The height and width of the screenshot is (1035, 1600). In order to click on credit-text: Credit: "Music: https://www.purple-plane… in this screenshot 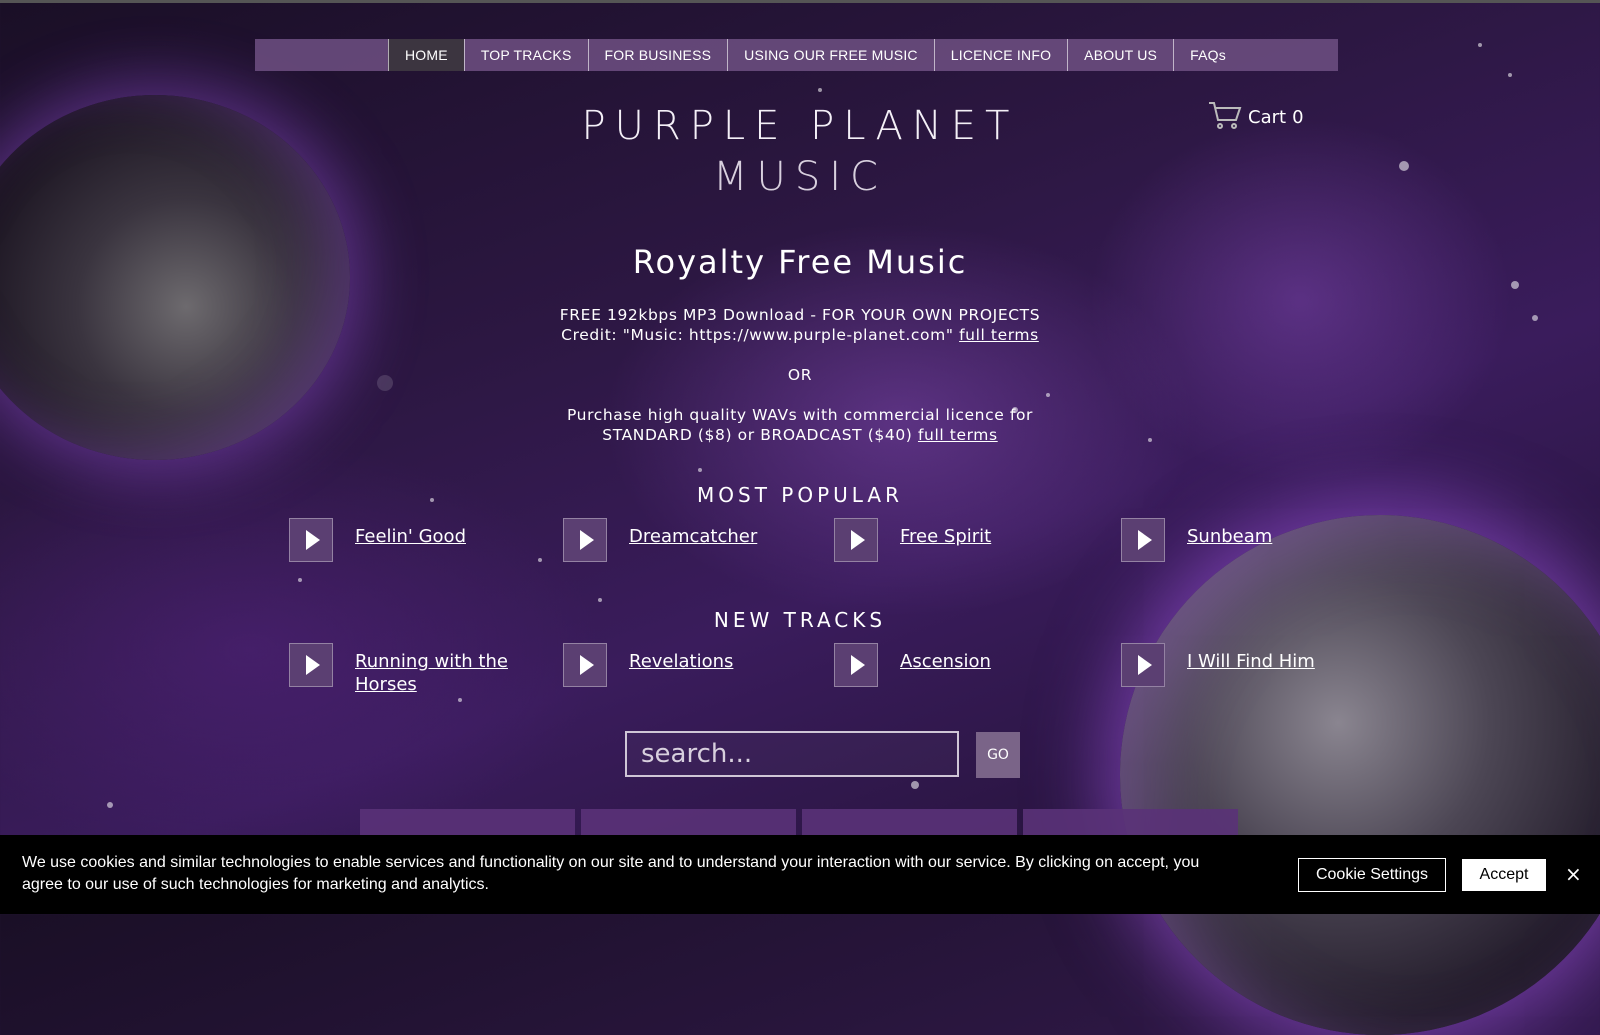, I will do `click(757, 335)`.